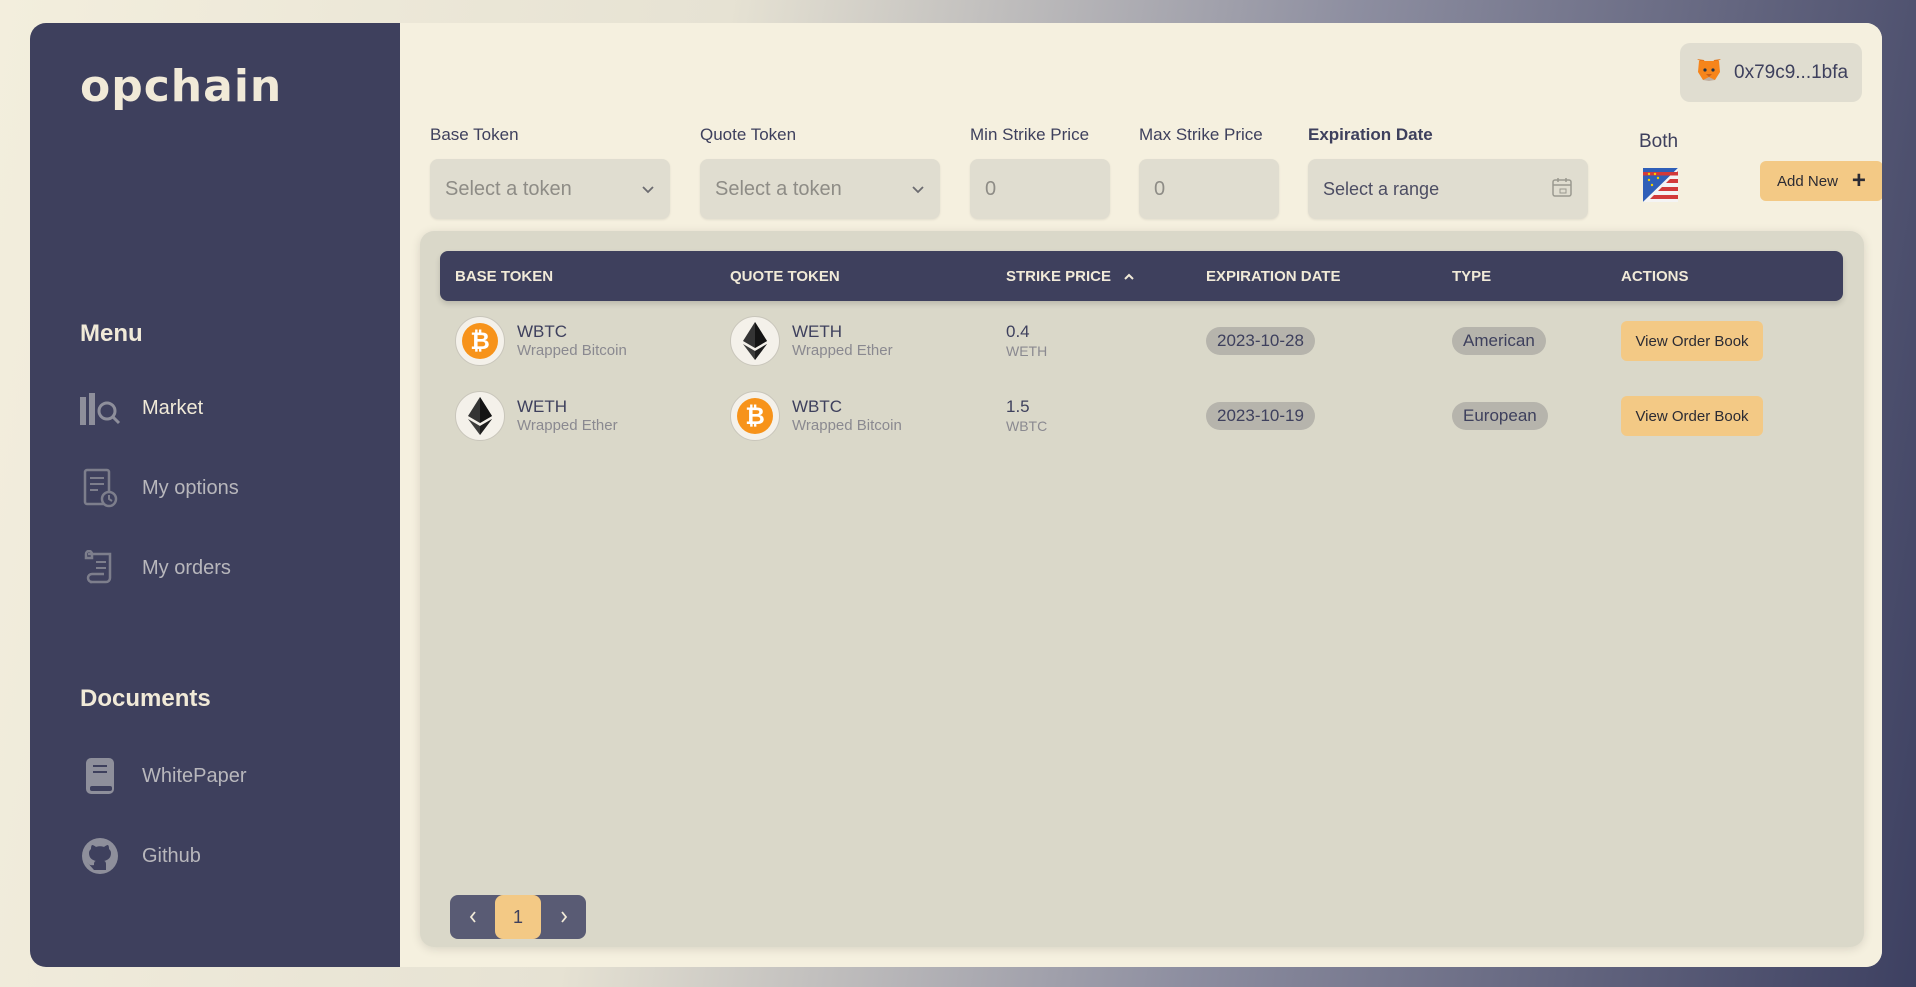 This screenshot has width=1916, height=987. Describe the element at coordinates (1027, 350) in the screenshot. I see `strike-unit: WETH` at that location.